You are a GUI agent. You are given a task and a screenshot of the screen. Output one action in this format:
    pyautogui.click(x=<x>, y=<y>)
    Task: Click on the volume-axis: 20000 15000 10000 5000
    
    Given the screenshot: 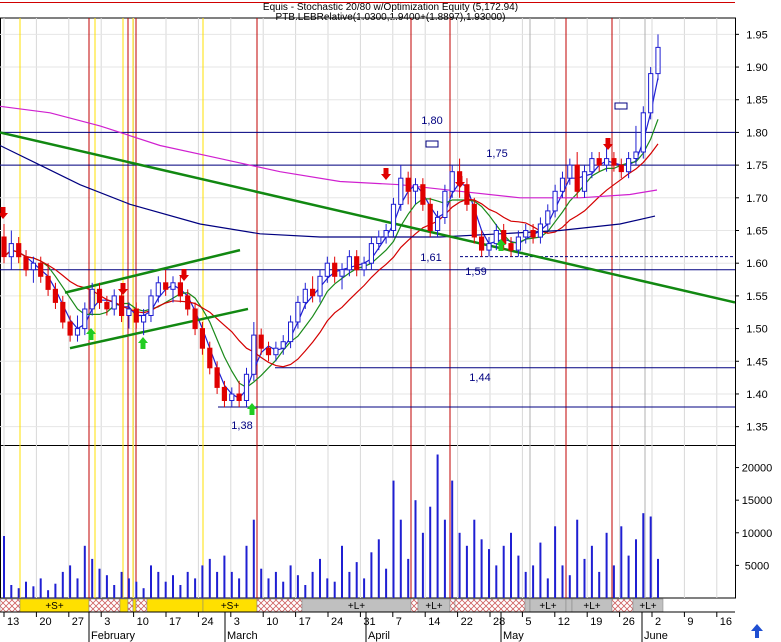 What is the action you would take?
    pyautogui.click(x=754, y=517)
    